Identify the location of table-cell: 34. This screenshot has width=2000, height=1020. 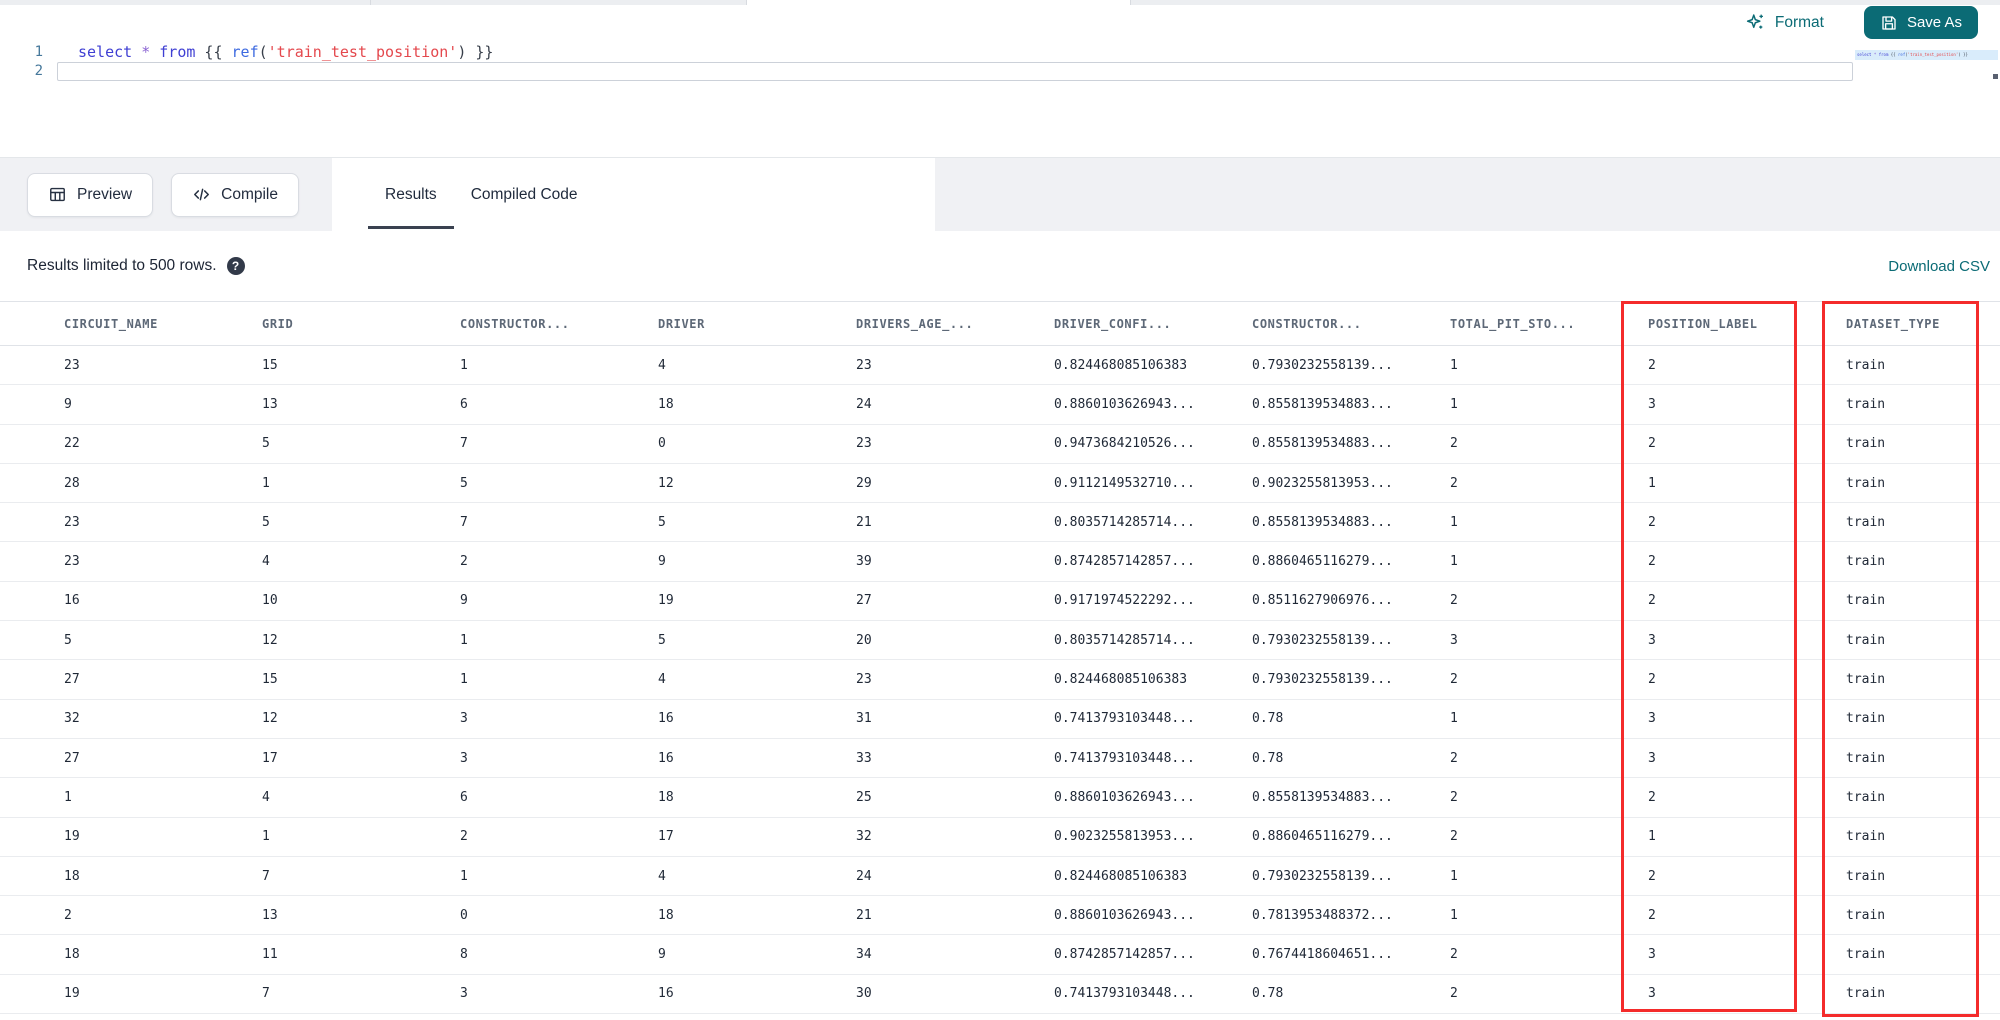
(864, 955).